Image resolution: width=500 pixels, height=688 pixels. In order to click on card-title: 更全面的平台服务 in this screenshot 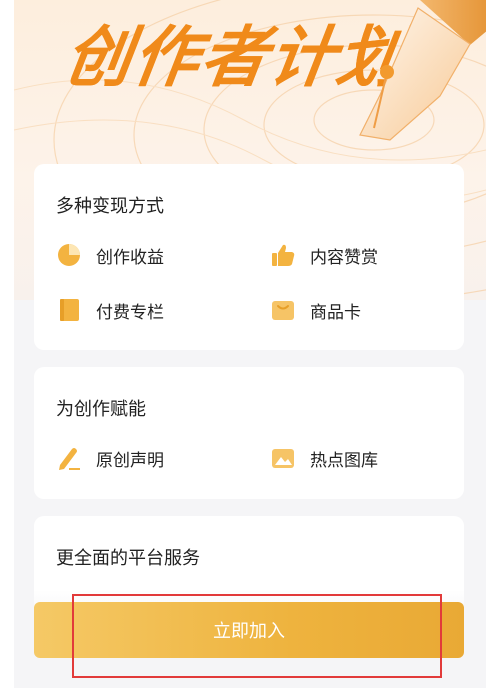, I will do `click(128, 558)`.